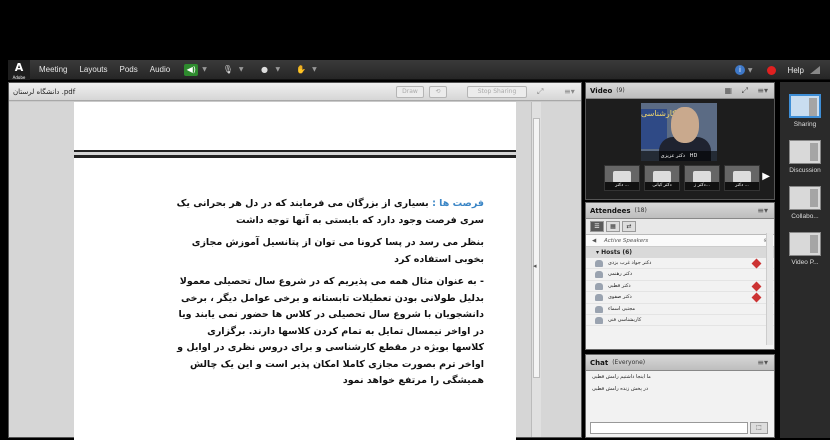 This screenshot has width=830, height=440. Describe the element at coordinates (680, 298) in the screenshot. I see `list-item: دکتر صفوی` at that location.